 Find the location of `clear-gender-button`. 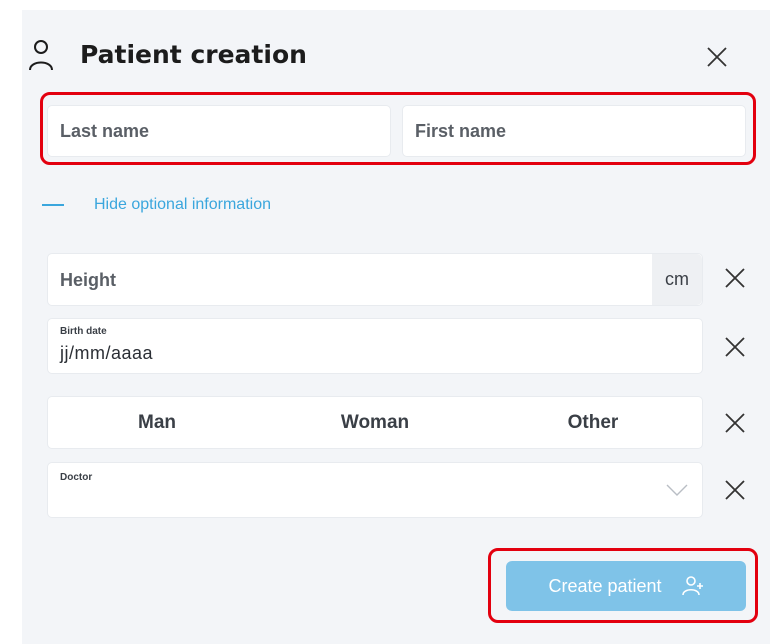

clear-gender-button is located at coordinates (735, 423).